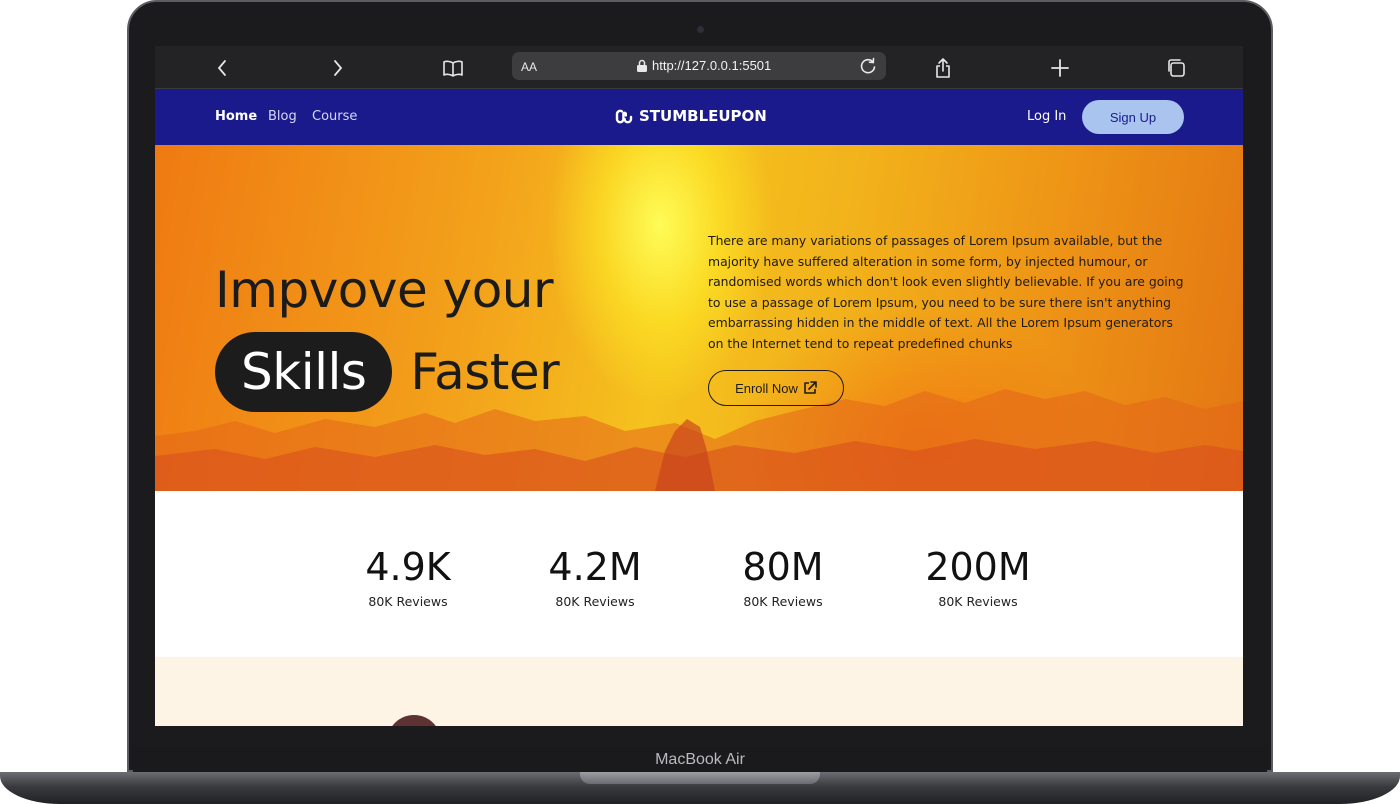 Image resolution: width=1400 pixels, height=804 pixels. Describe the element at coordinates (529, 67) in the screenshot. I see `reader-mode-icon: AA` at that location.